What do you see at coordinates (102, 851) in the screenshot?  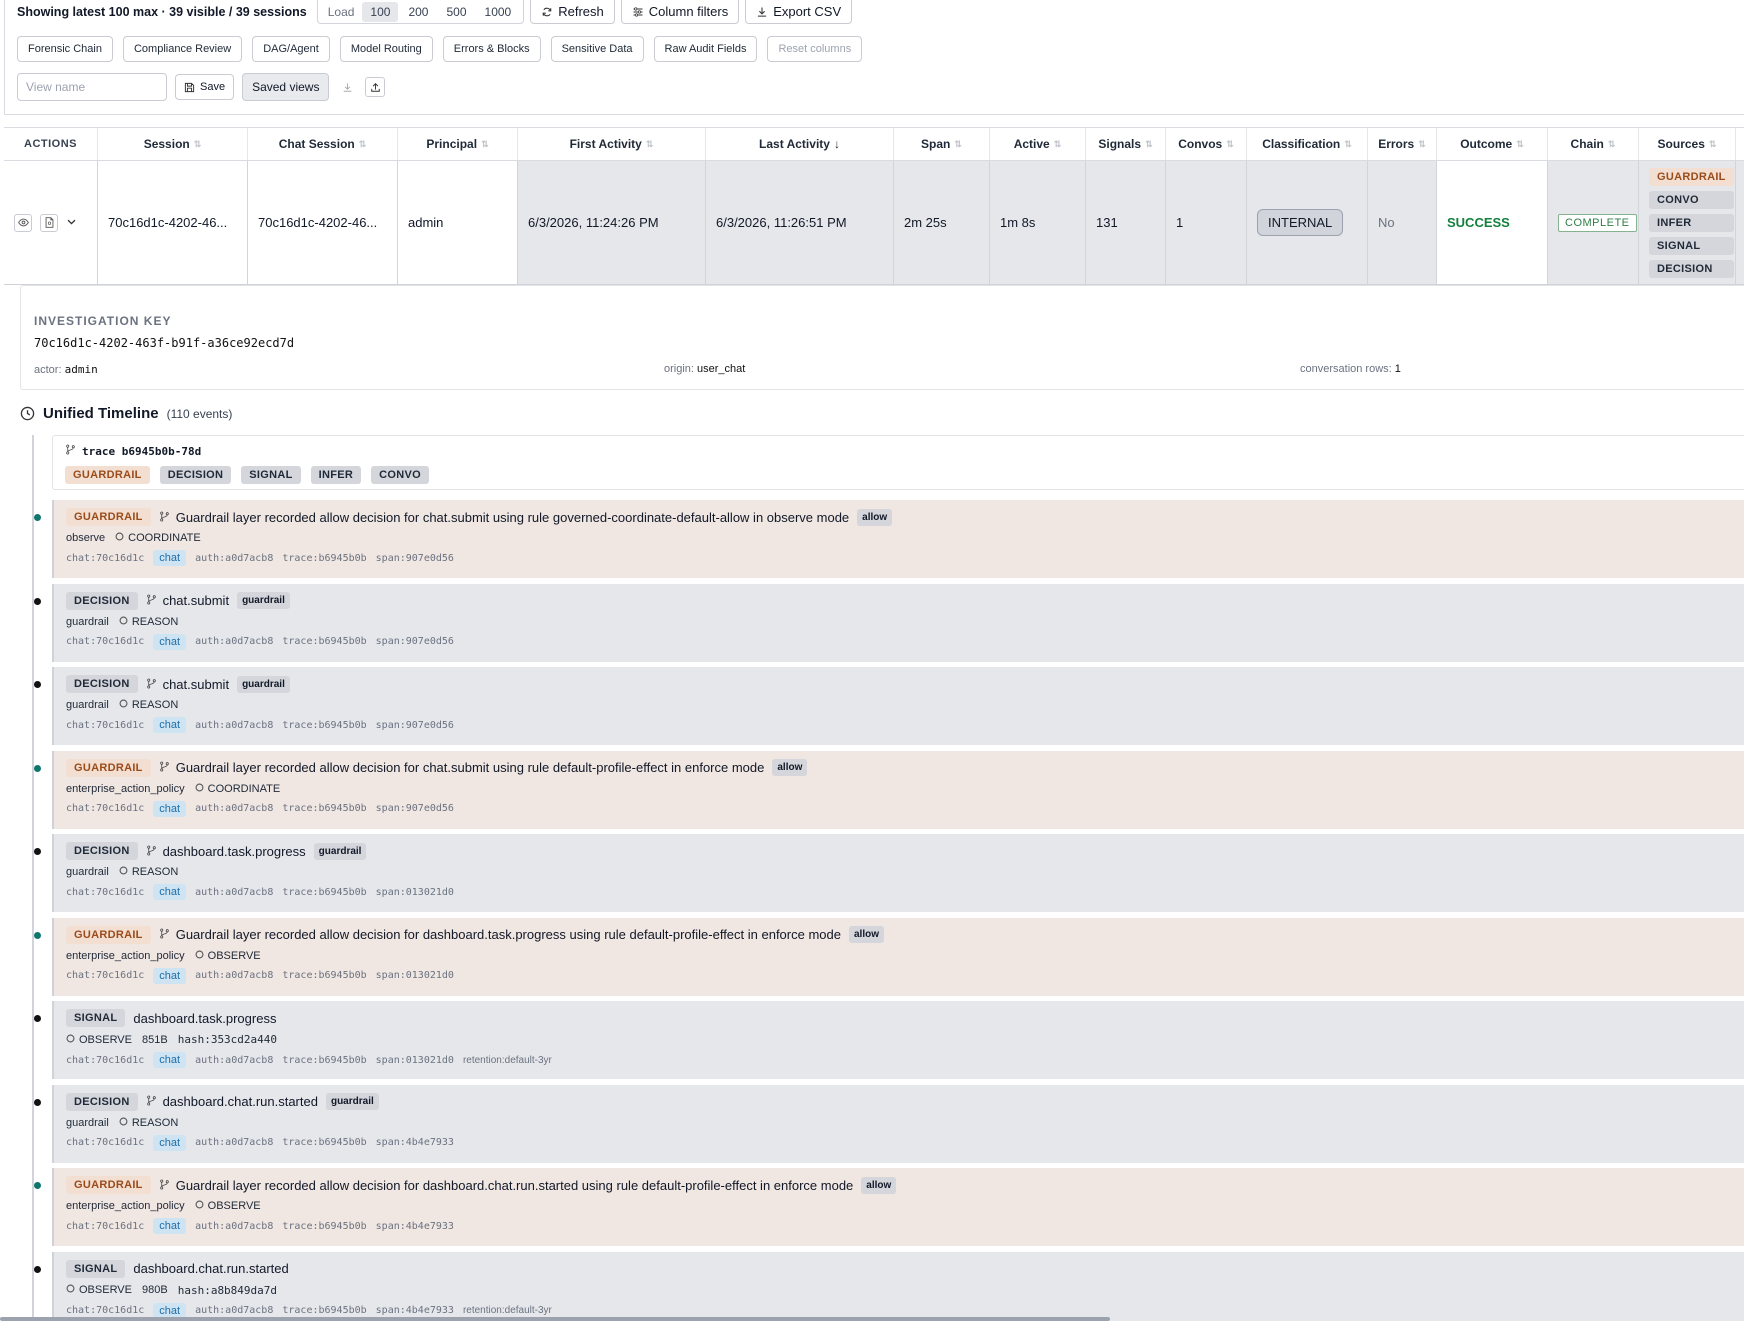 I see `event-kind-badge: DECISION` at bounding box center [102, 851].